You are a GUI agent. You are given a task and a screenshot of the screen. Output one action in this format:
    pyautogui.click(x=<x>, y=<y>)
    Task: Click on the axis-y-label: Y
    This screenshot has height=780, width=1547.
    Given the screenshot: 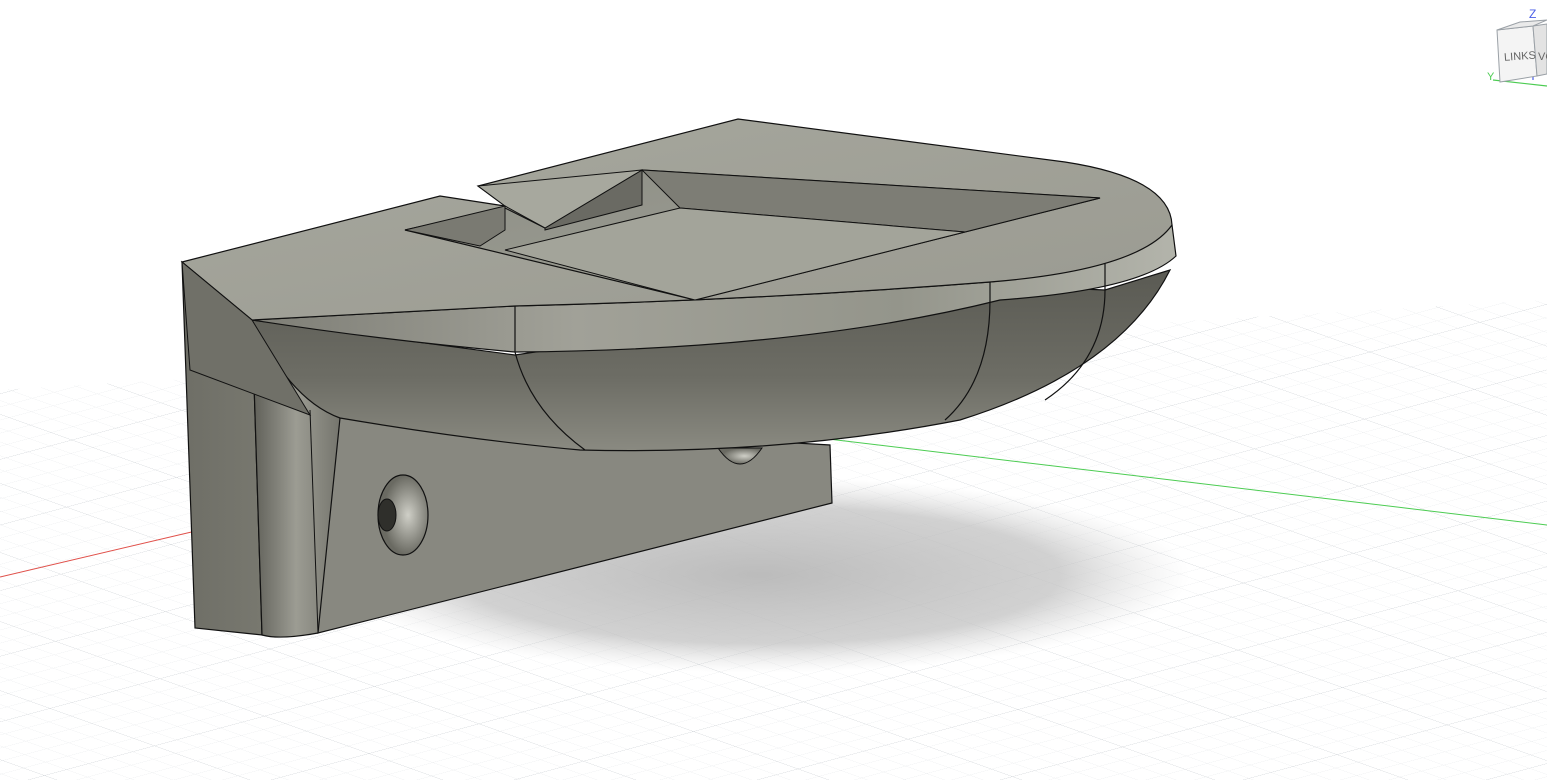 What is the action you would take?
    pyautogui.click(x=1491, y=77)
    